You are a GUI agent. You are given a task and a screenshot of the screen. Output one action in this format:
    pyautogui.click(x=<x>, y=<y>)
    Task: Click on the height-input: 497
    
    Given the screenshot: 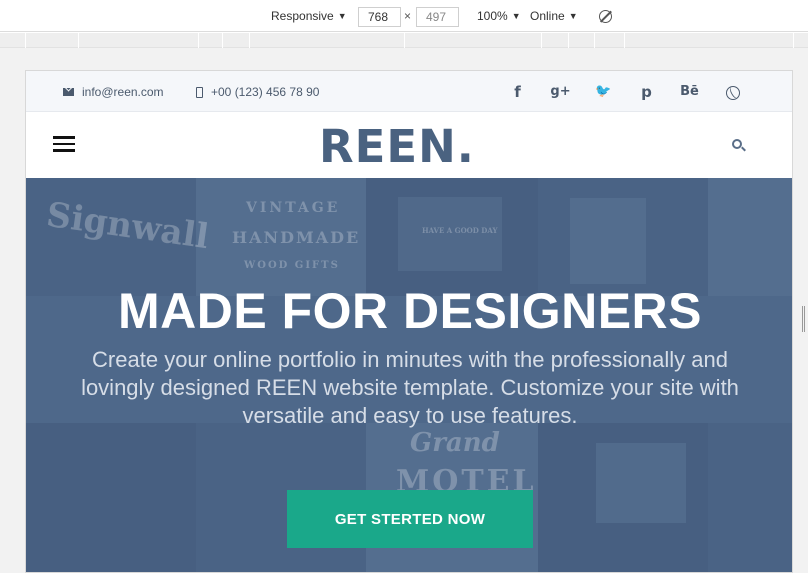 What is the action you would take?
    pyautogui.click(x=437, y=17)
    